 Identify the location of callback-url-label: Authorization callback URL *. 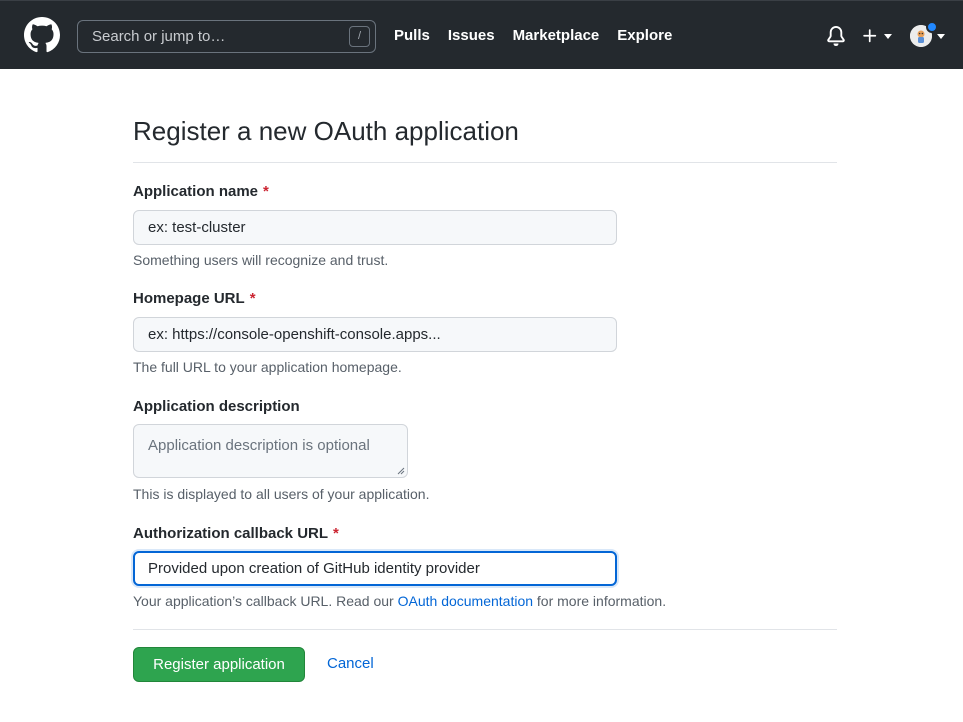
(236, 533).